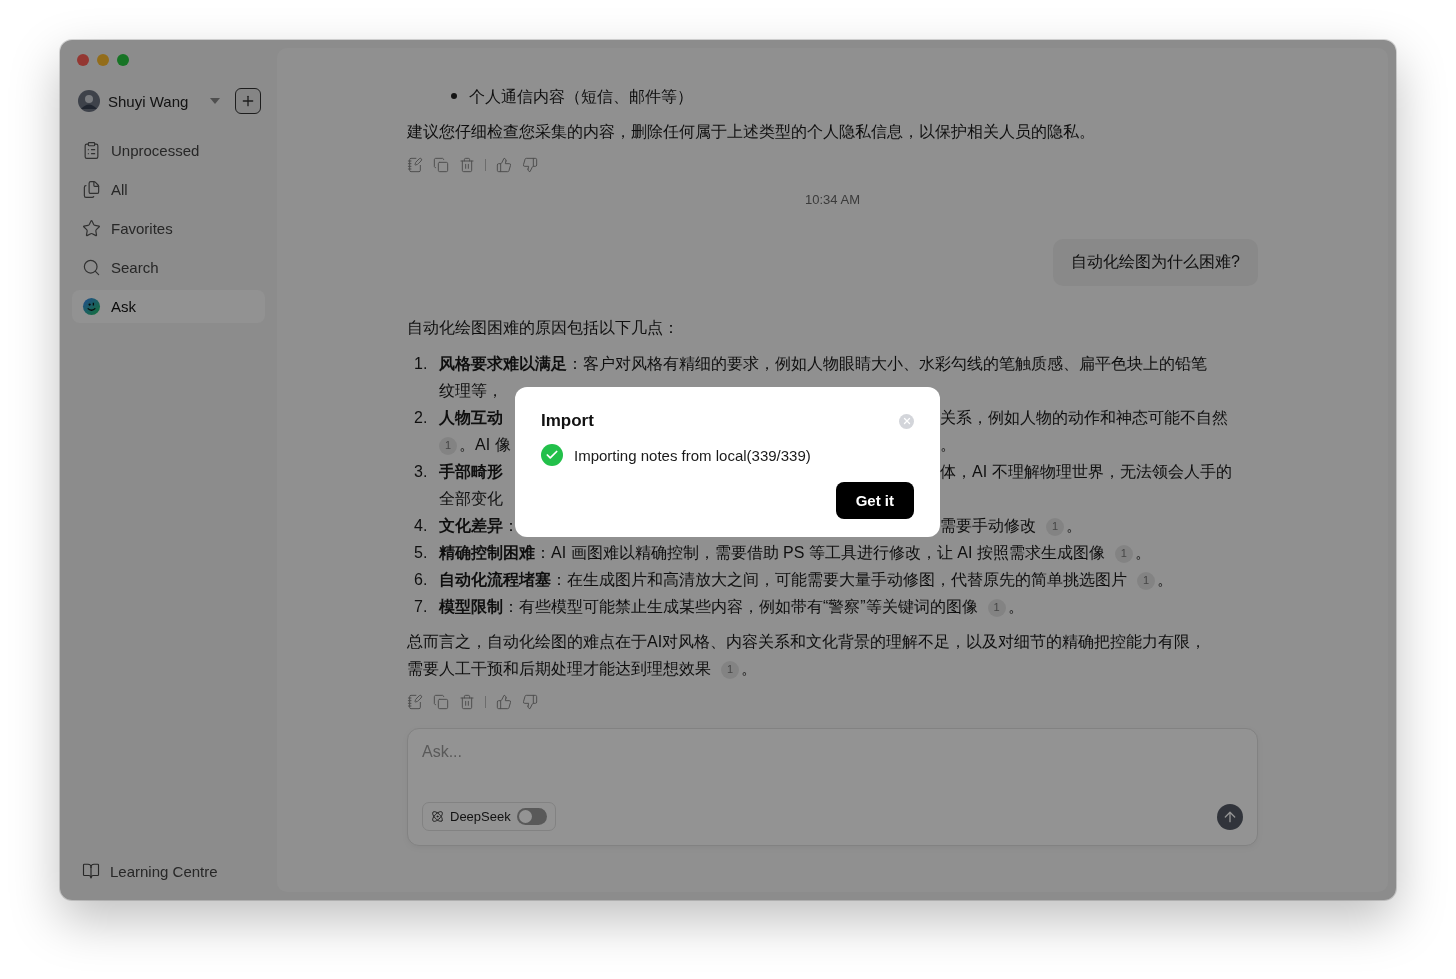 The image size is (1456, 979). Describe the element at coordinates (531, 816) in the screenshot. I see `model-toggle` at that location.